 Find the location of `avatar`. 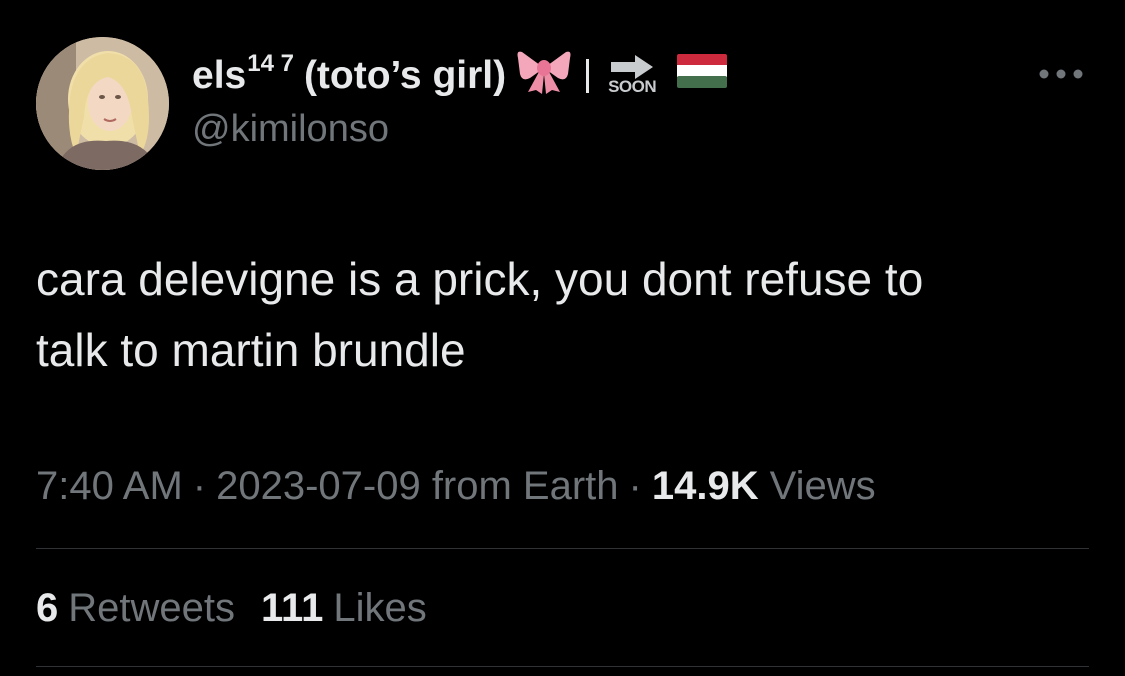

avatar is located at coordinates (102, 103).